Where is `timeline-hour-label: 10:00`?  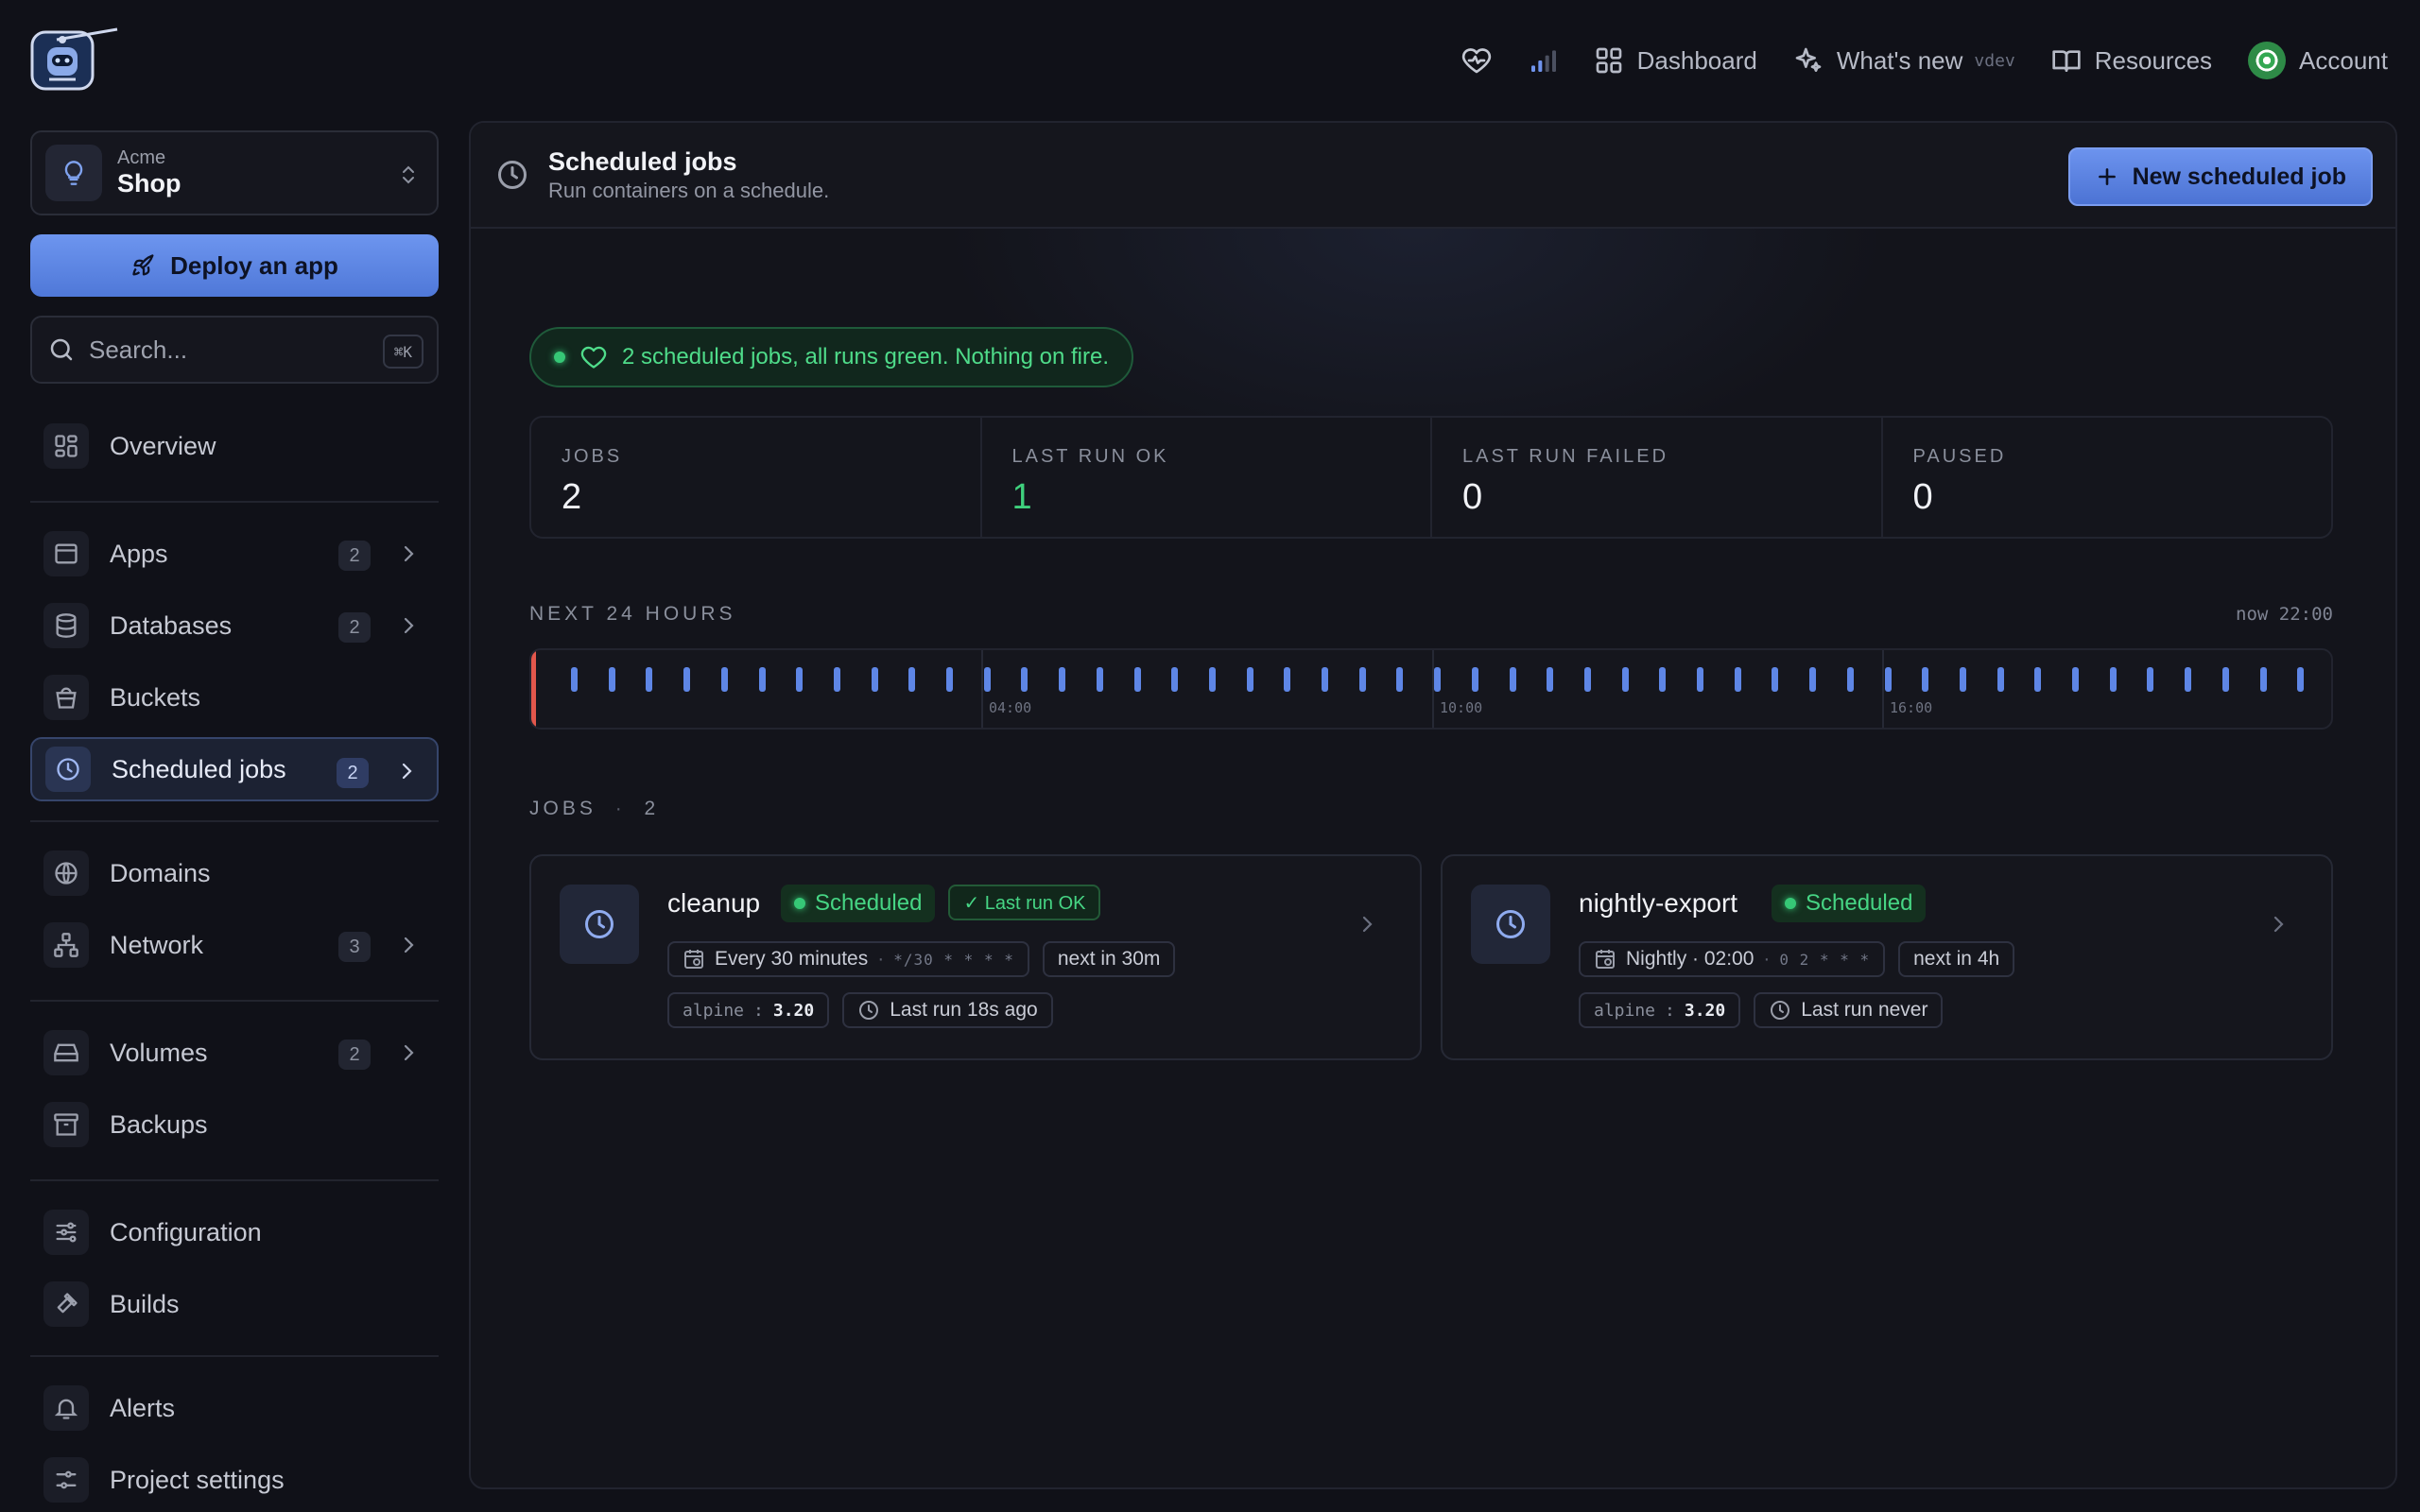 timeline-hour-label: 10:00 is located at coordinates (1461, 707).